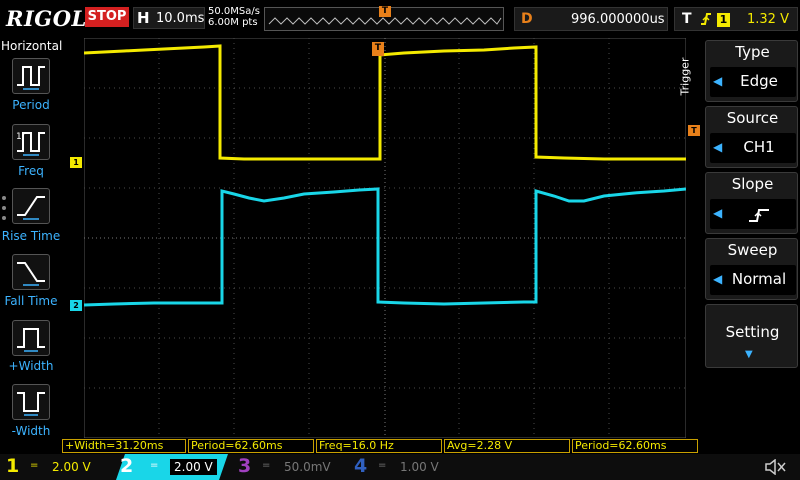 The width and height of the screenshot is (800, 480). I want to click on ch4-scale: 1.00 V, so click(419, 467).